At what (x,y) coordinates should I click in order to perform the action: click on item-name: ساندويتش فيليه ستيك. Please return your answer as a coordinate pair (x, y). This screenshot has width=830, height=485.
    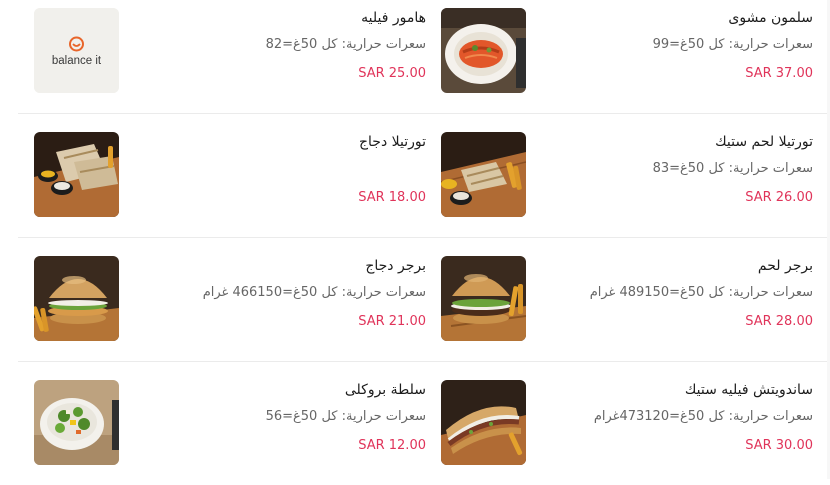
    Looking at the image, I should click on (748, 390).